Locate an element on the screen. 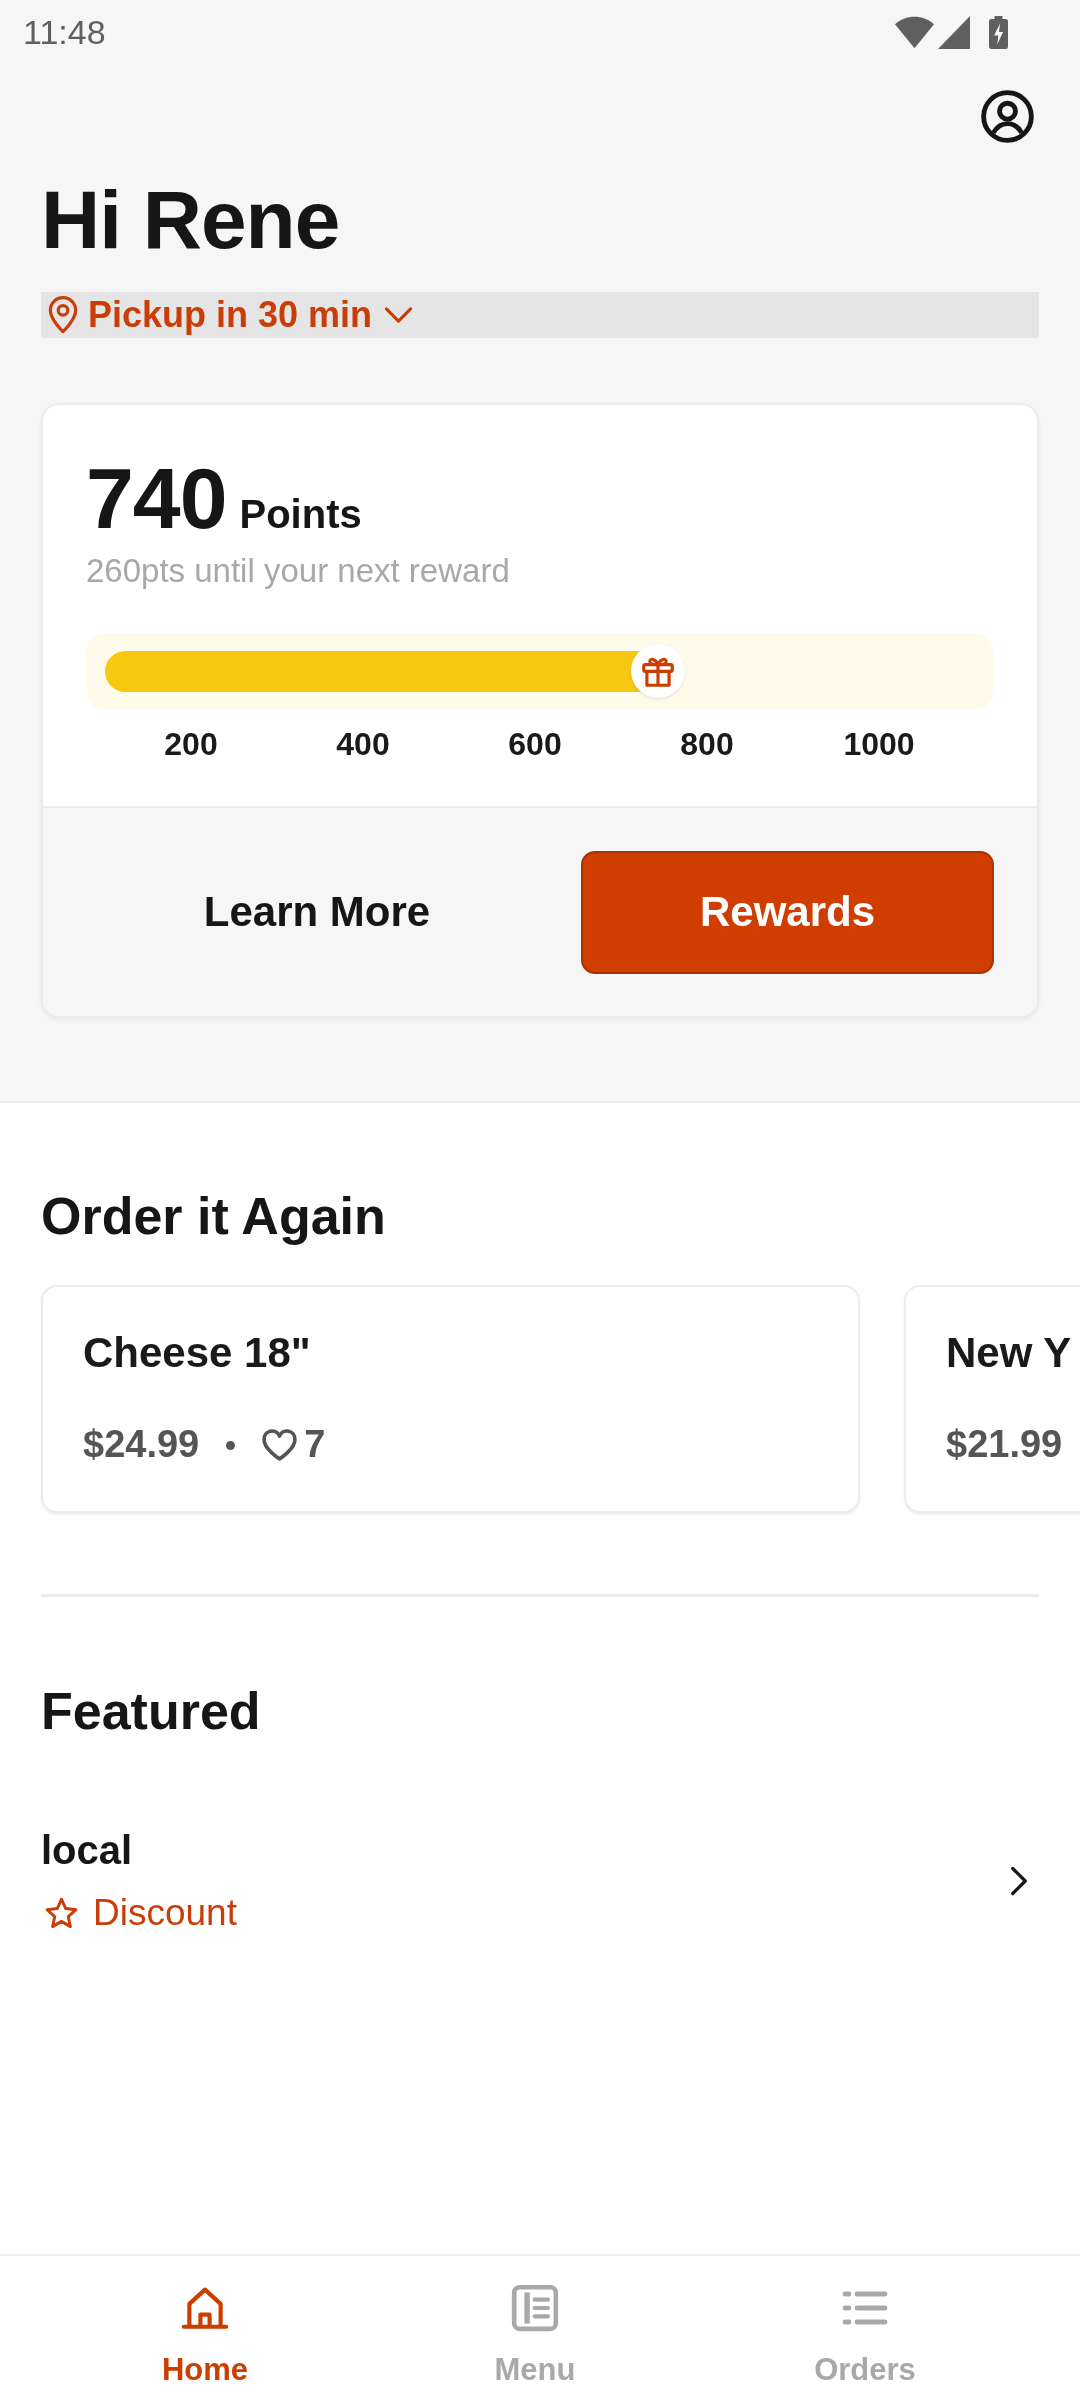 Image resolution: width=1080 pixels, height=2400 pixels. nav-tab: Home is located at coordinates (205, 2328).